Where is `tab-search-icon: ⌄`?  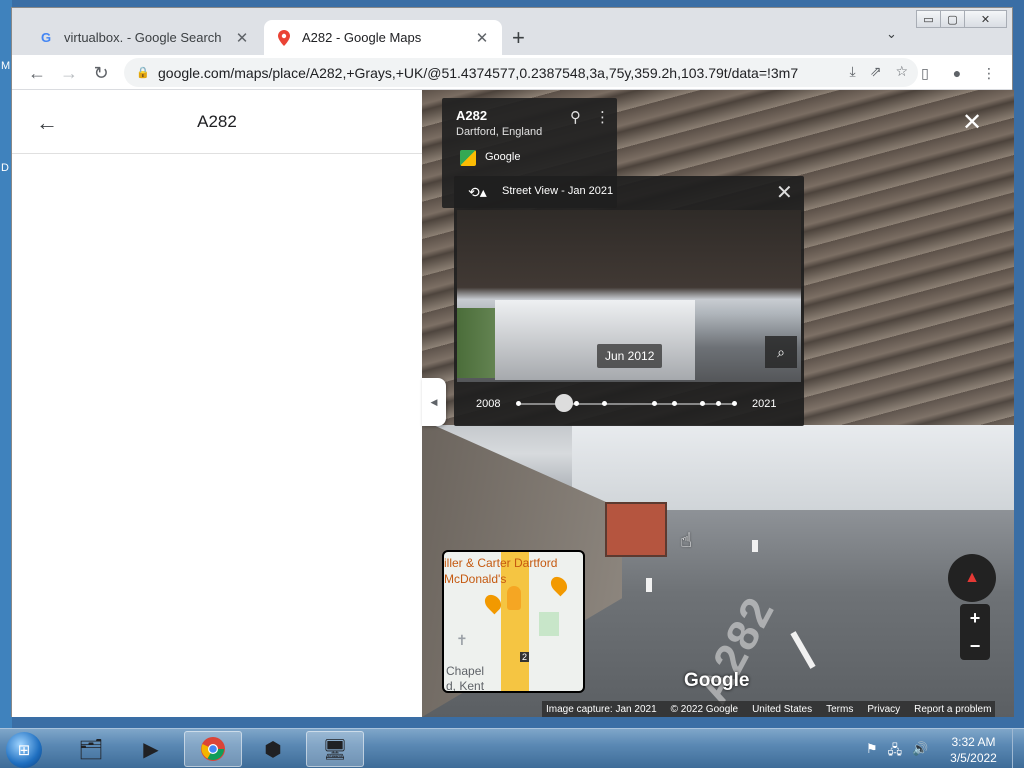
tab-search-icon: ⌄ is located at coordinates (891, 34).